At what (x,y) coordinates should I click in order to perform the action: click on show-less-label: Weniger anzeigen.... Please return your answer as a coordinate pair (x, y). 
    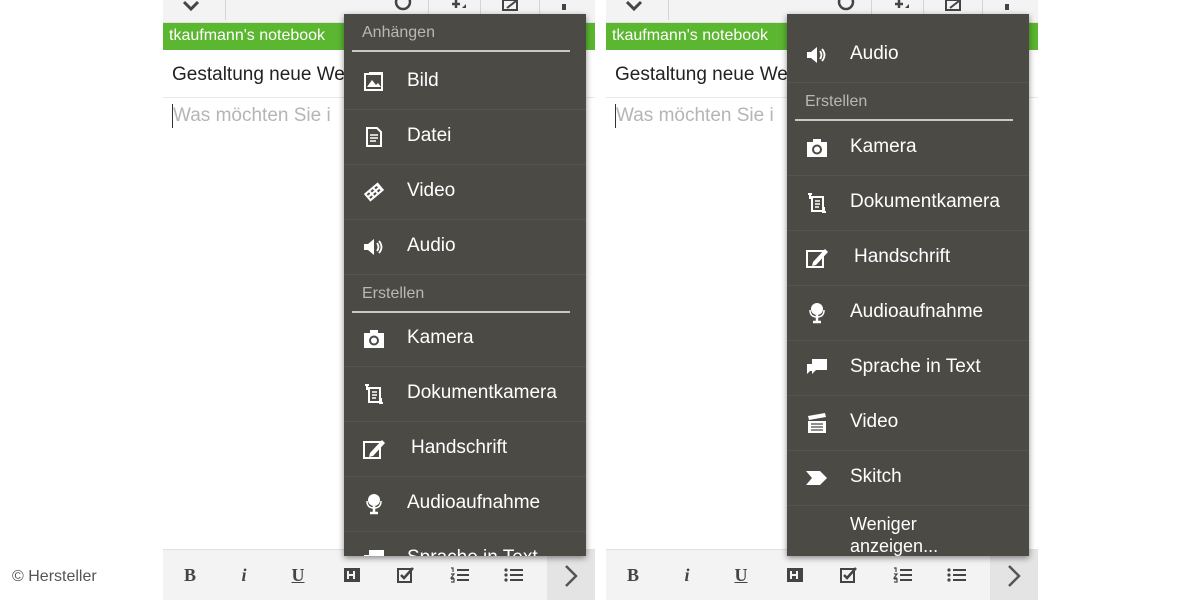
    Looking at the image, I should click on (894, 534).